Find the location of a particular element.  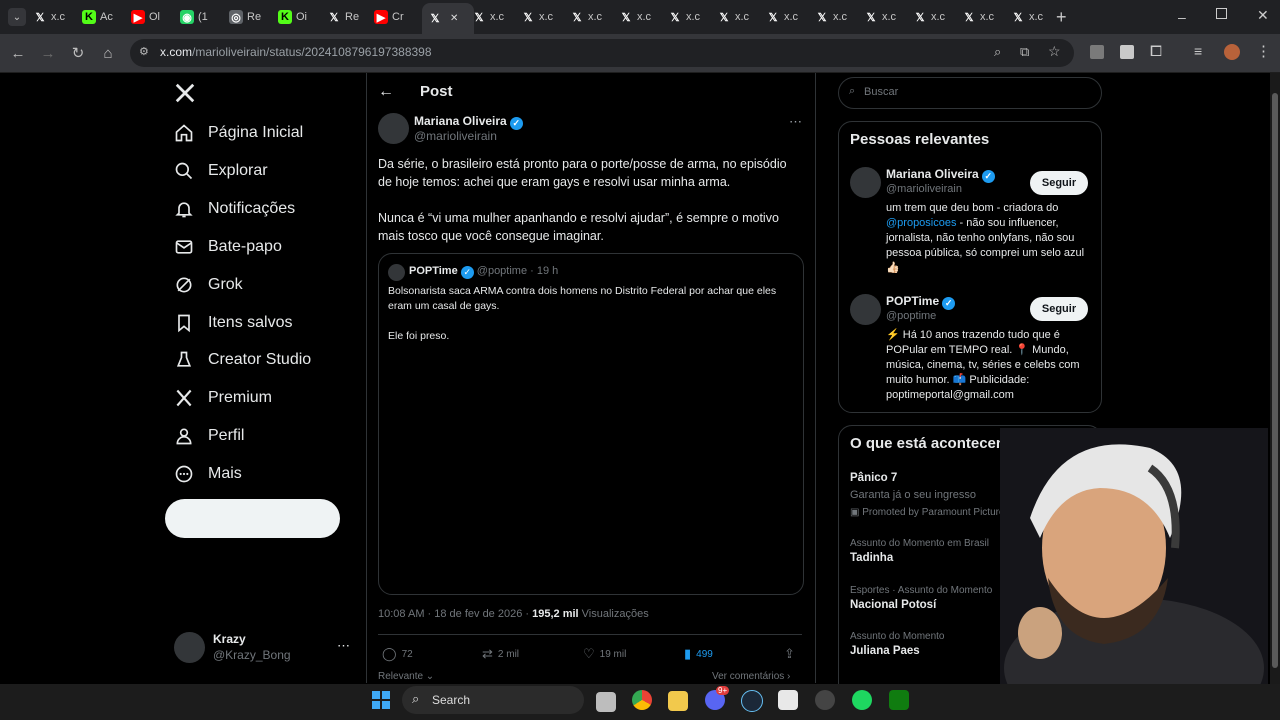

mention-link: @proposicoes is located at coordinates (921, 223).